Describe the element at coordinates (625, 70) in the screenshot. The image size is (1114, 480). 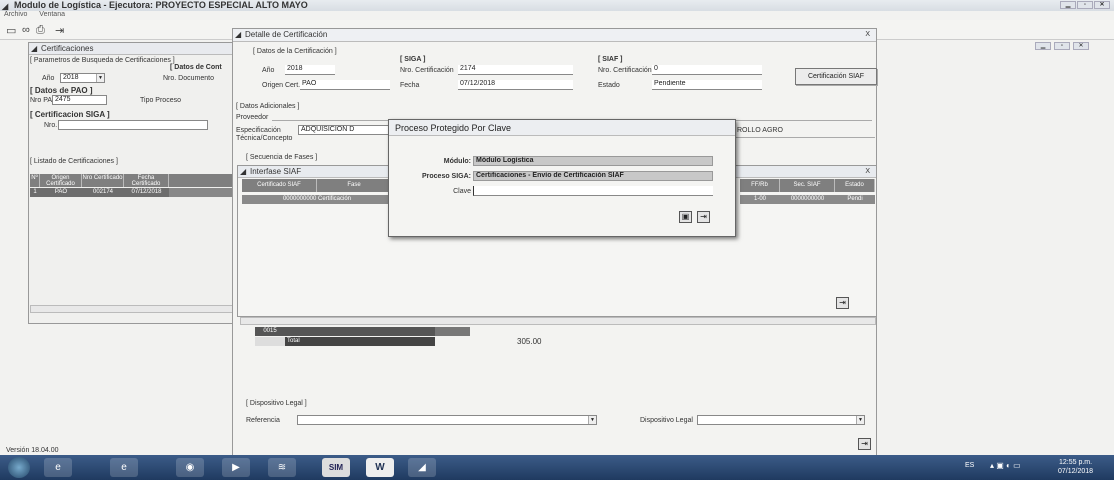
I see `siaf-nro-label: Nro. Certificación` at that location.